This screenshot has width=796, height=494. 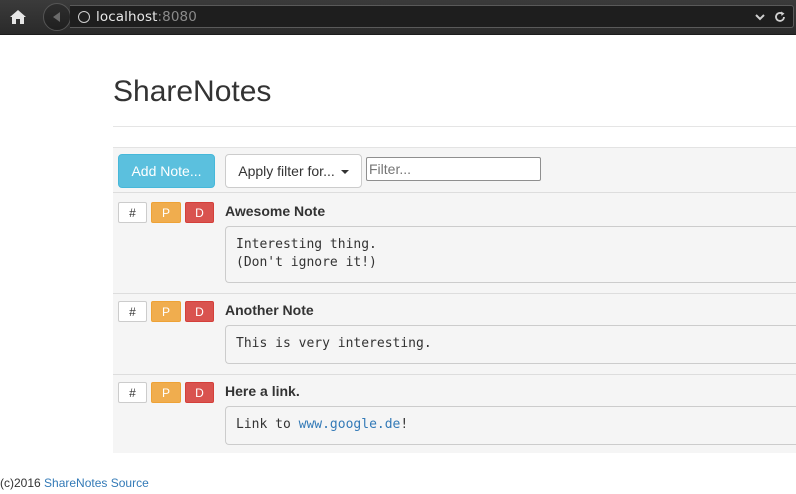 I want to click on back-button, so click(x=57, y=17).